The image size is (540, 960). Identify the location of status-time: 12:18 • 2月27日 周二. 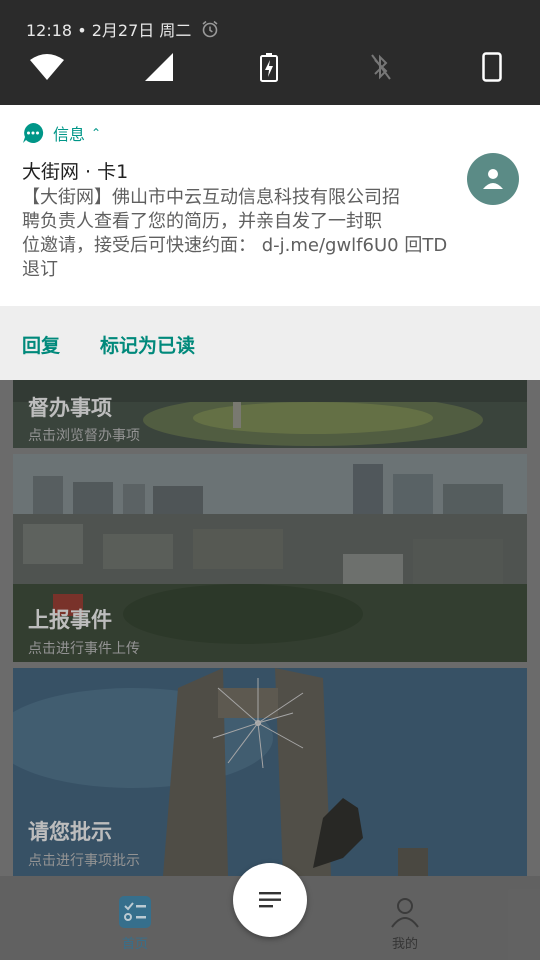
(122, 29).